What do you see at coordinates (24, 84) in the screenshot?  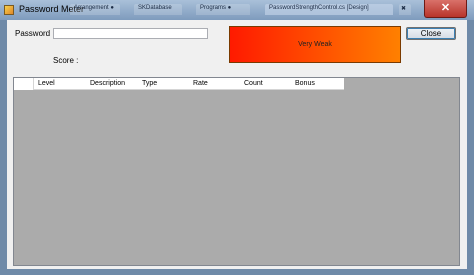 I see `row-header-corner` at bounding box center [24, 84].